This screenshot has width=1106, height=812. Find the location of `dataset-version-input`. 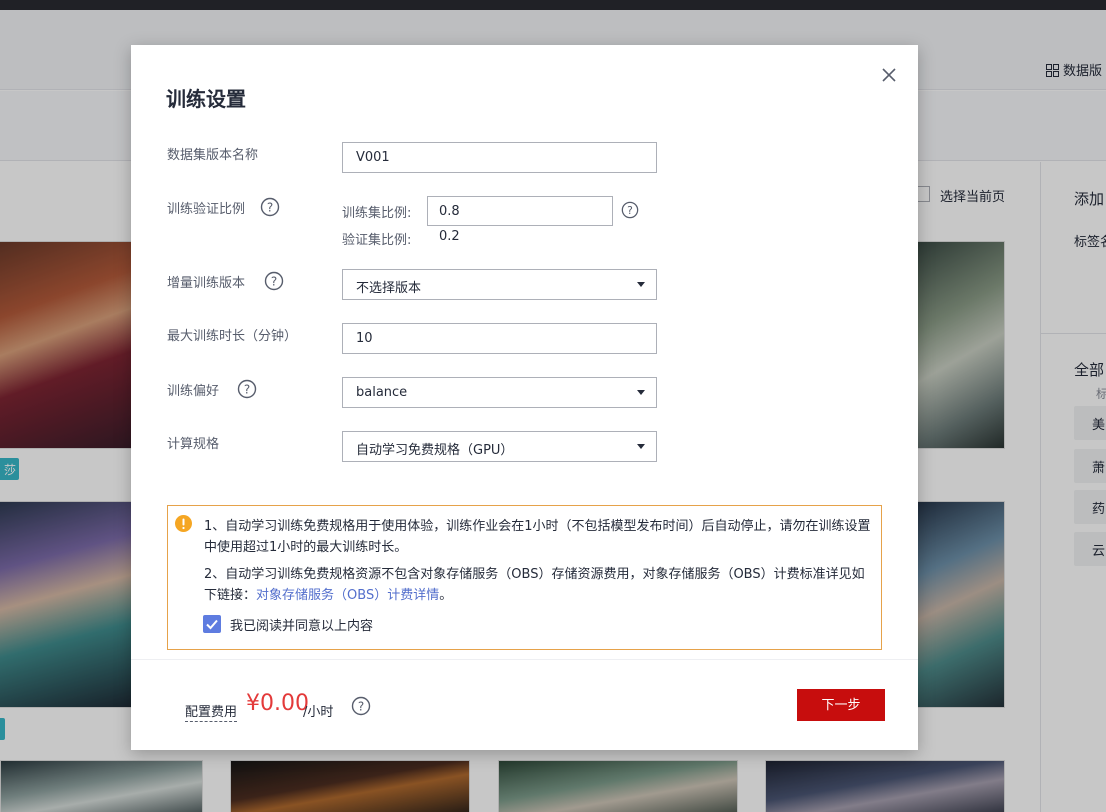

dataset-version-input is located at coordinates (499, 157).